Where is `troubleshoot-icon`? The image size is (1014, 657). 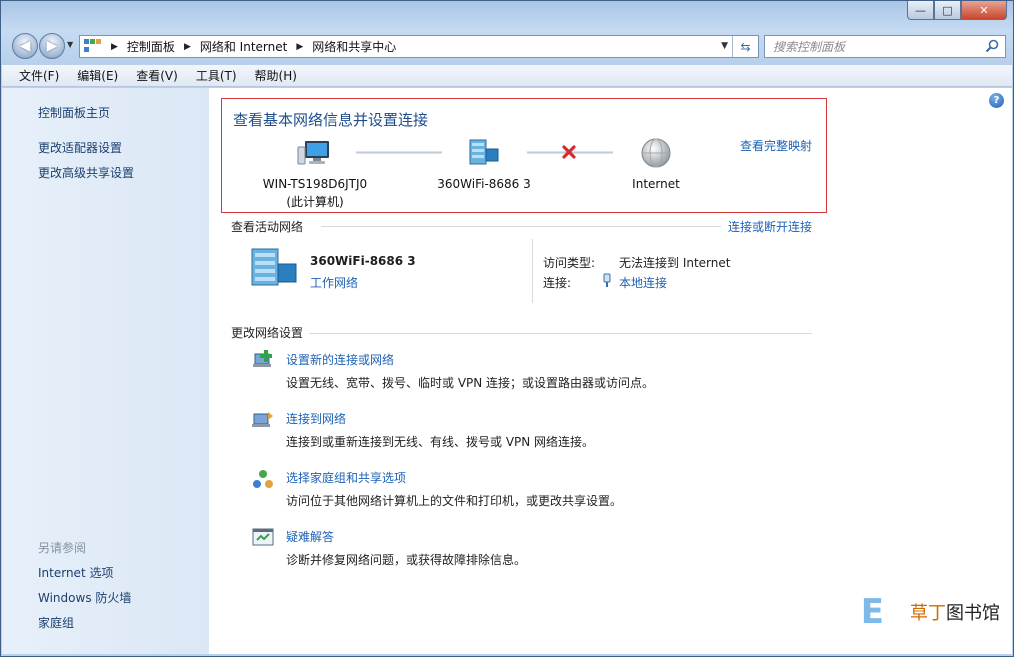 troubleshoot-icon is located at coordinates (263, 538).